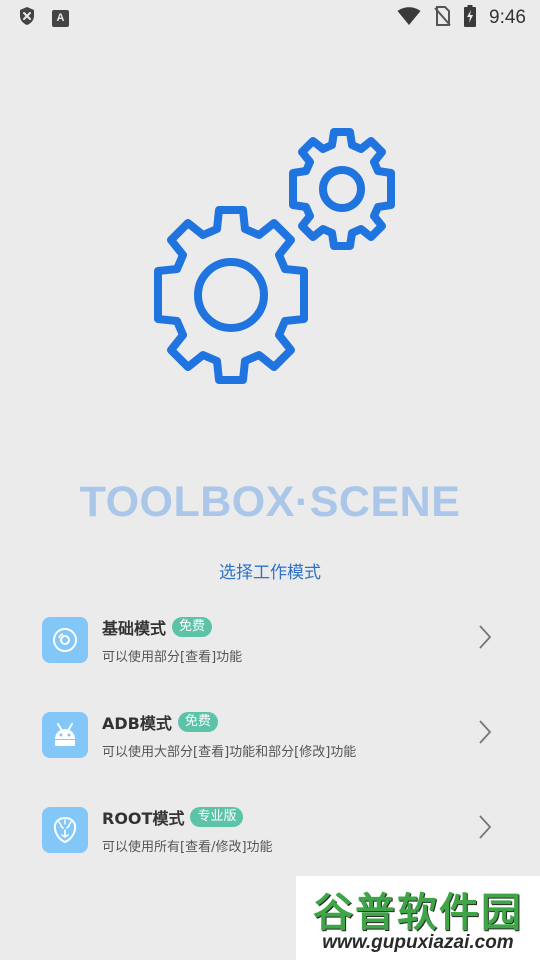  I want to click on mode-item-adb: ADB模式 免费 可以使用大部分[查看]功能和部分[修改]功能, so click(270, 734).